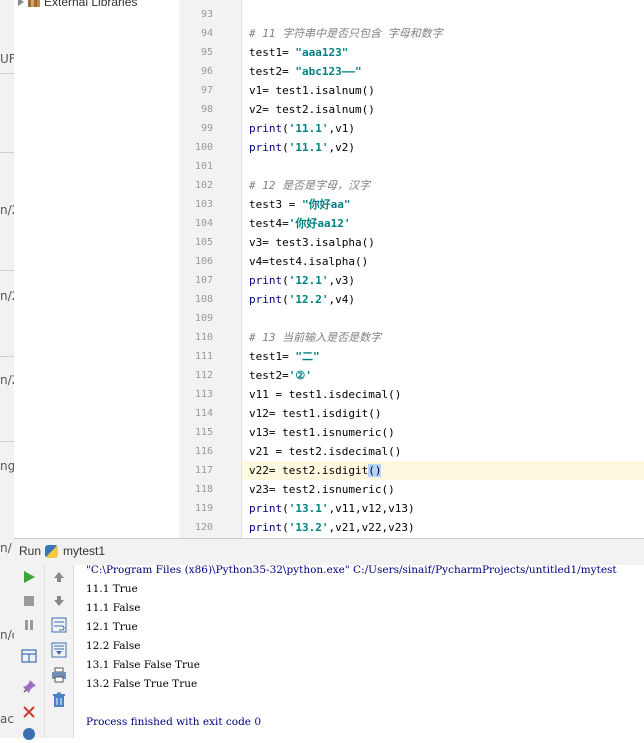 This screenshot has height=743, width=644. What do you see at coordinates (112, 627) in the screenshot?
I see `console-output-line: 12.1 True` at bounding box center [112, 627].